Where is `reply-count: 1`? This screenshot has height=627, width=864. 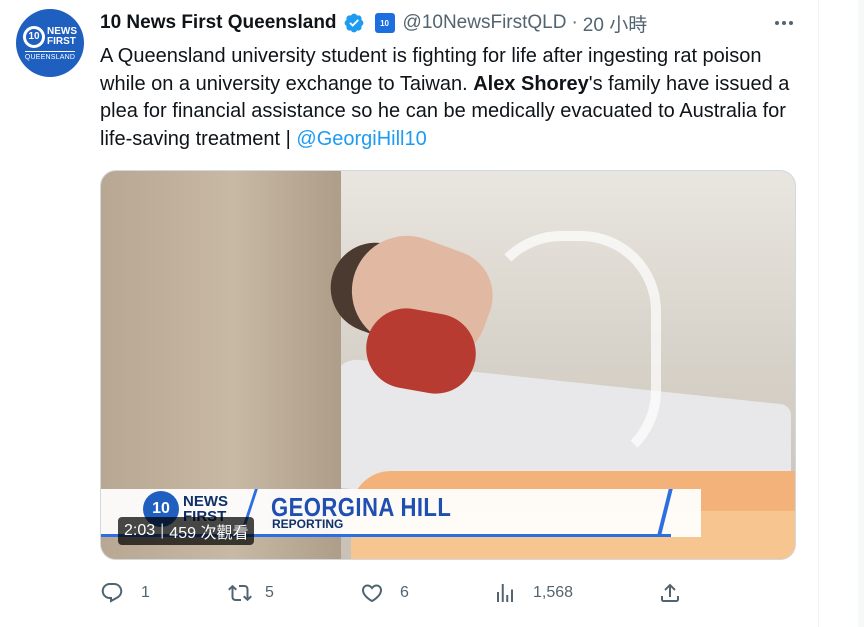 reply-count: 1 is located at coordinates (145, 592).